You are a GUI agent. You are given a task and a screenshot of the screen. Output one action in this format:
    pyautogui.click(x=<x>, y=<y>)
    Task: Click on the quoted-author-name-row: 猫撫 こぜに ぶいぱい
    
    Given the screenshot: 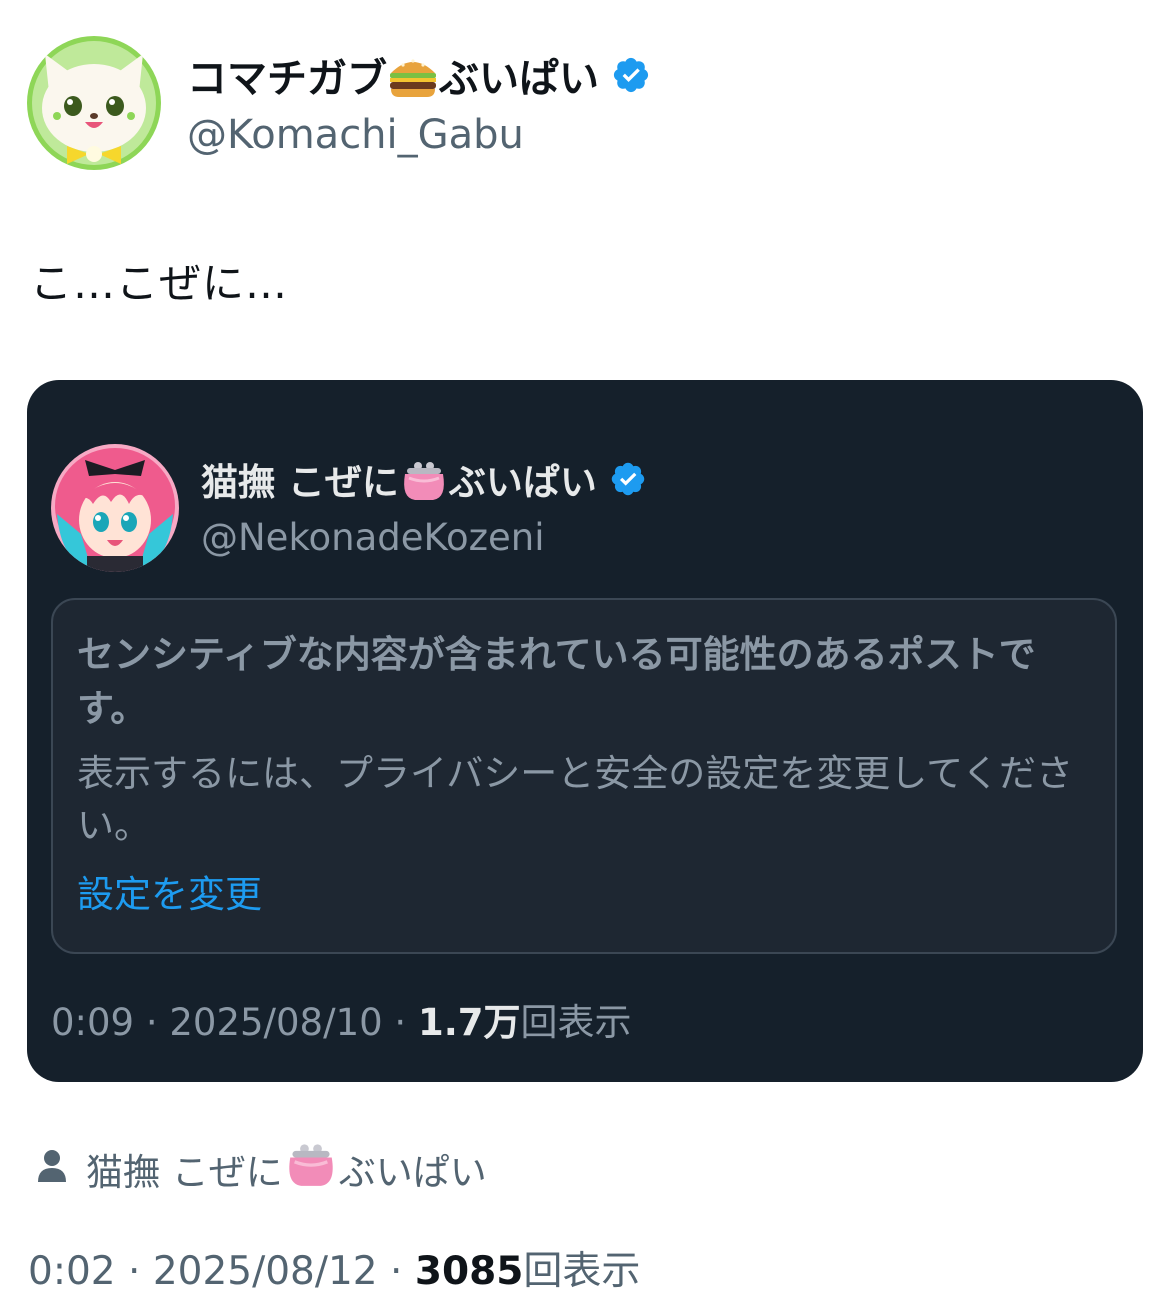 What is the action you would take?
    pyautogui.click(x=424, y=481)
    